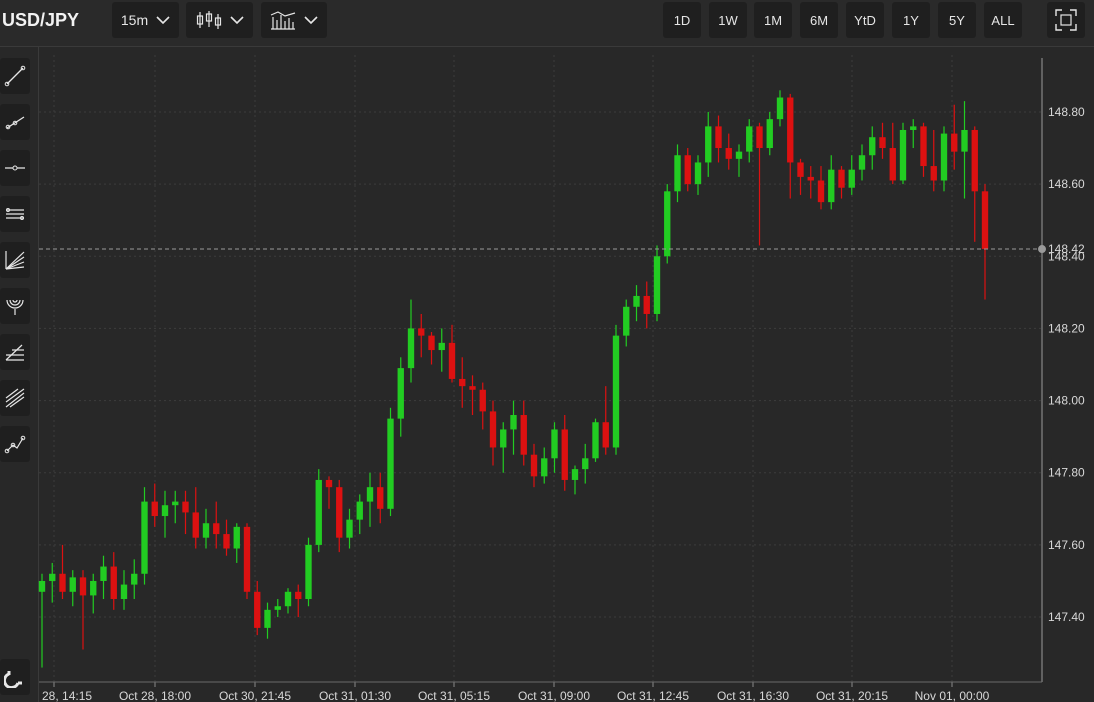 Image resolution: width=1094 pixels, height=702 pixels. Describe the element at coordinates (1066, 184) in the screenshot. I see `y-tick-label: 148.60` at that location.